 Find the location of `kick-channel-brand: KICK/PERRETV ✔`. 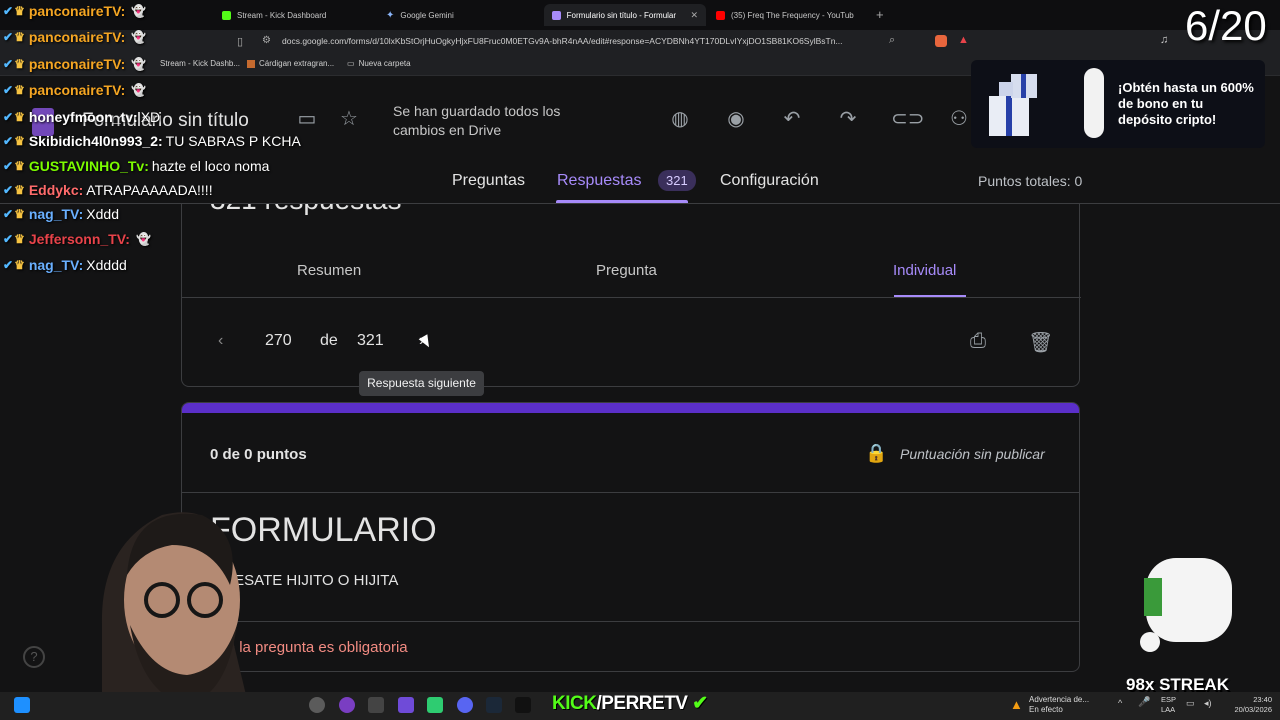

kick-channel-brand: KICK/PERRETV ✔ is located at coordinates (630, 703).